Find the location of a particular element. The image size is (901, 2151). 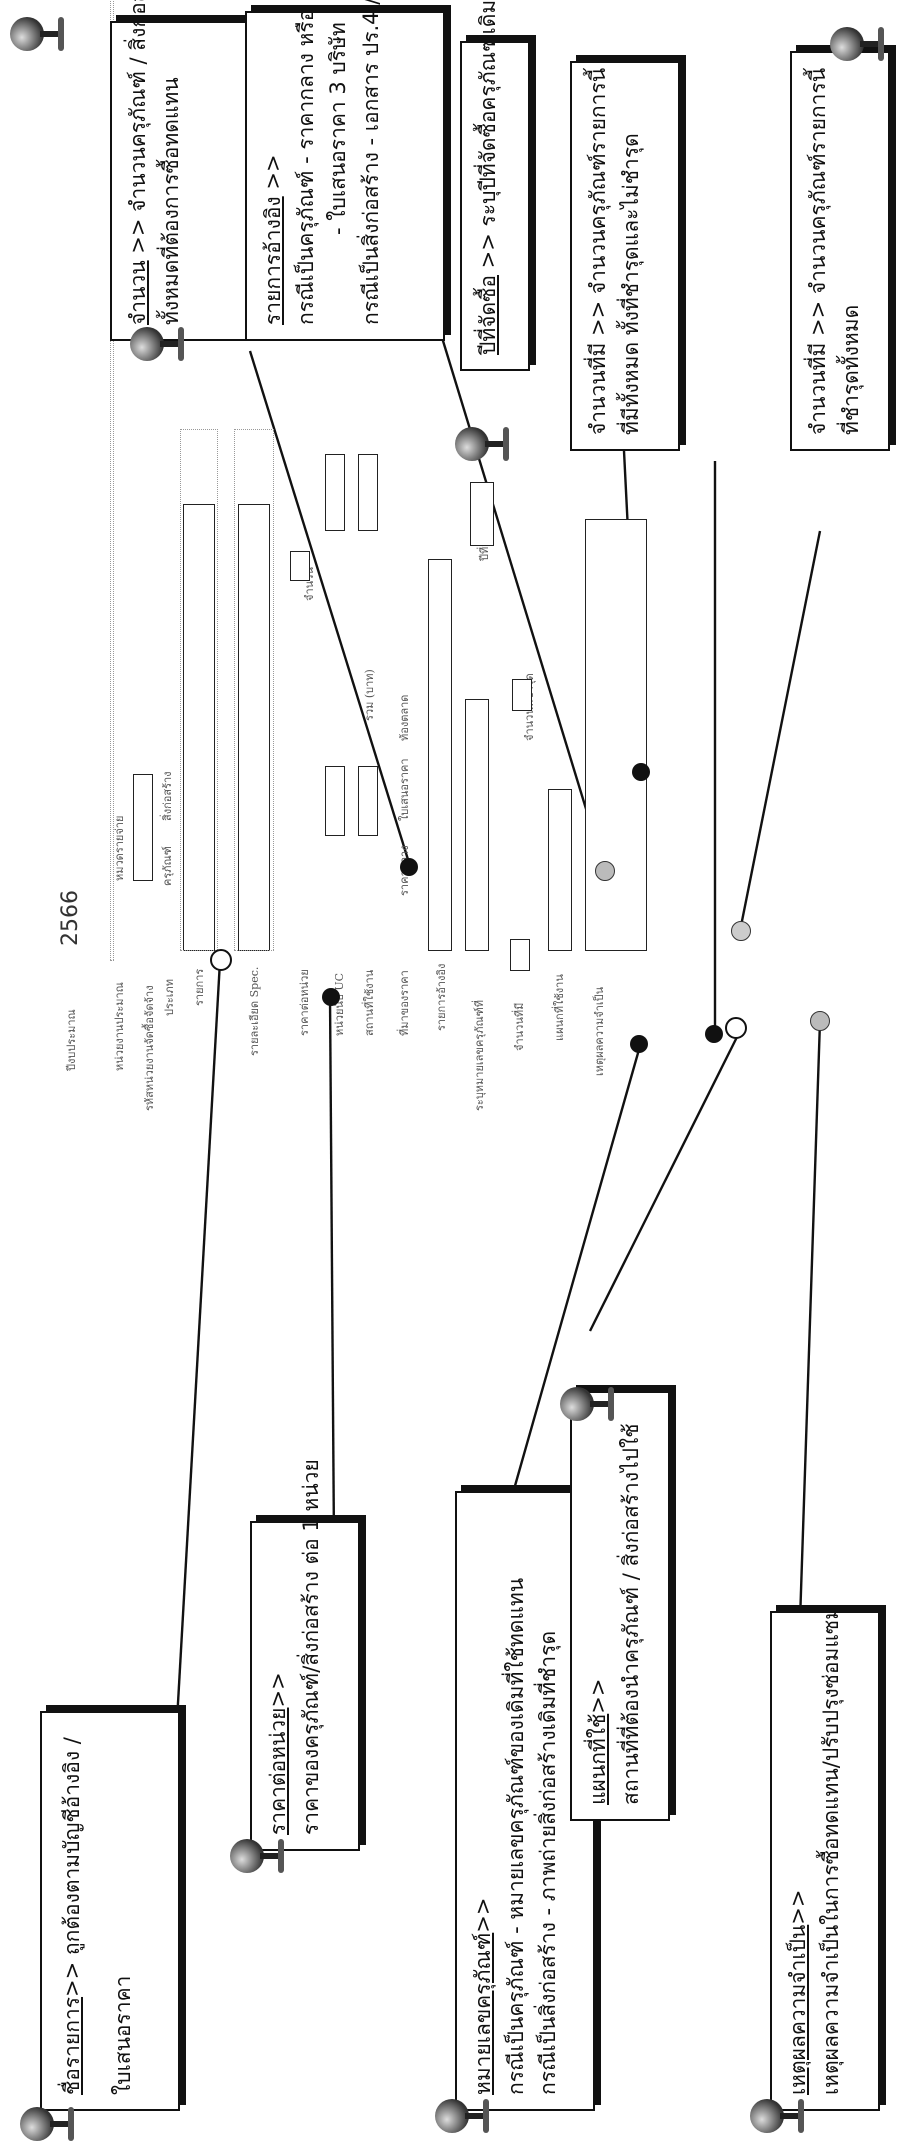

callout-reference-line2: กรณีเป็นครุภัณฑ์ - ราคากลาง หรือ is located at coordinates (305, 166).